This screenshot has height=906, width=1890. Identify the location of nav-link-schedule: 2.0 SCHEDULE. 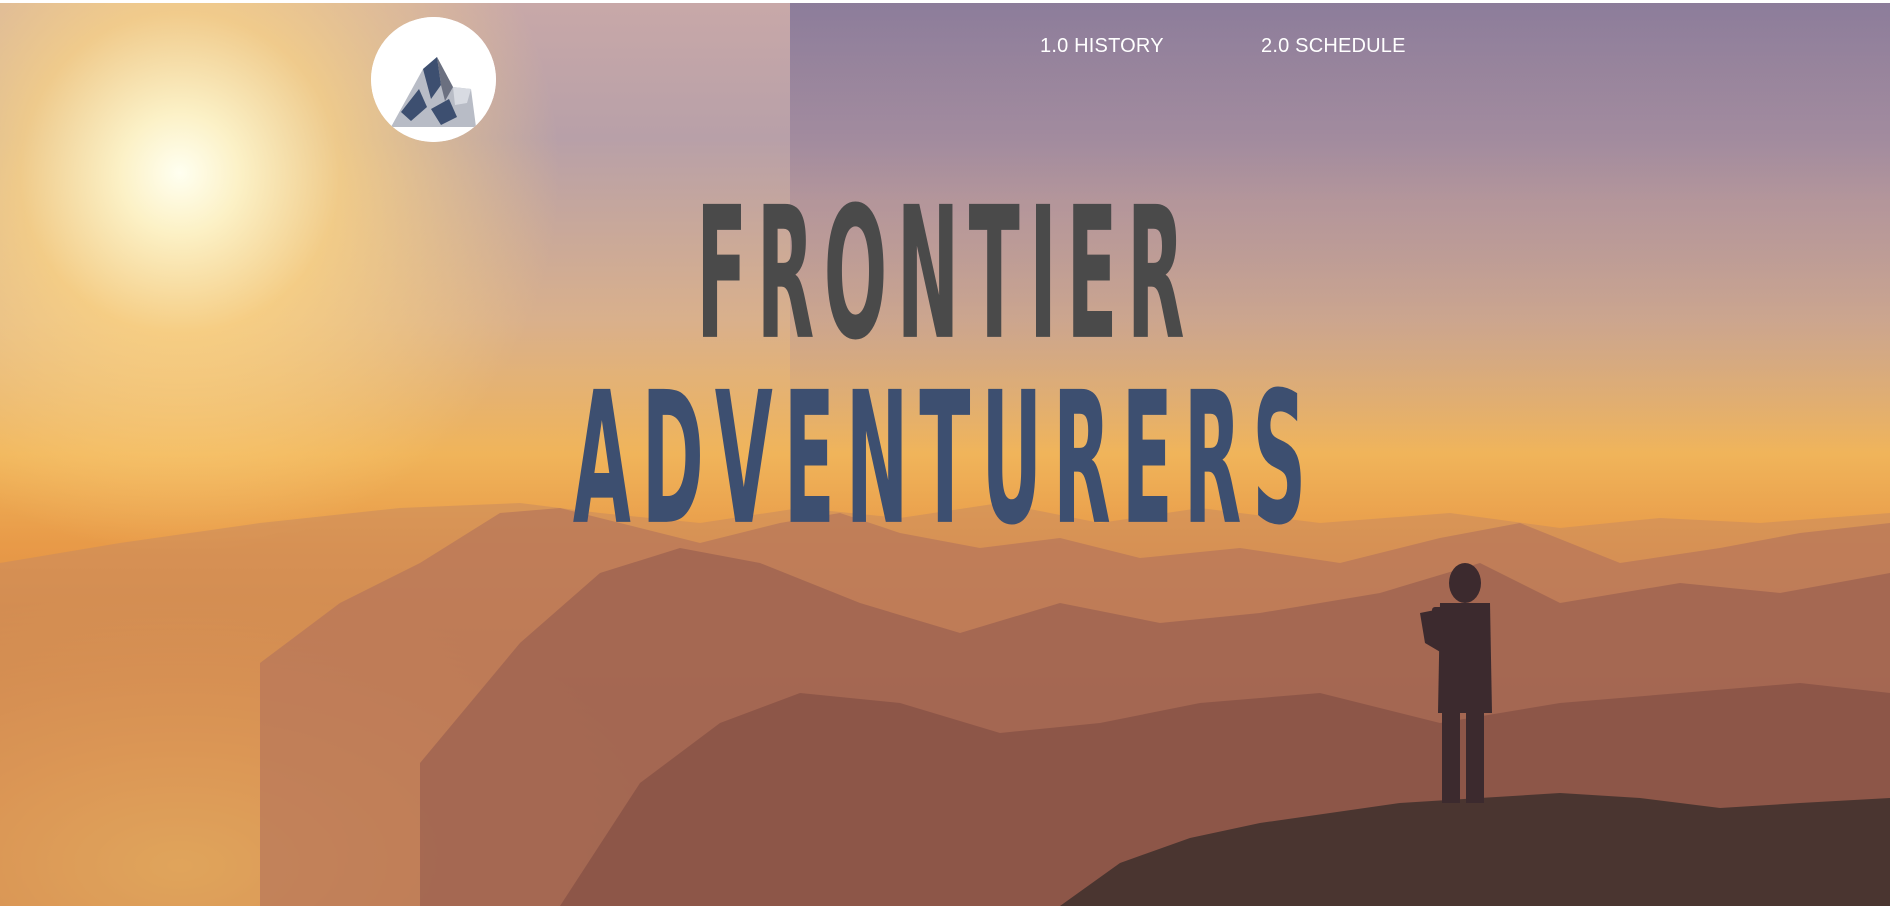
(1333, 46).